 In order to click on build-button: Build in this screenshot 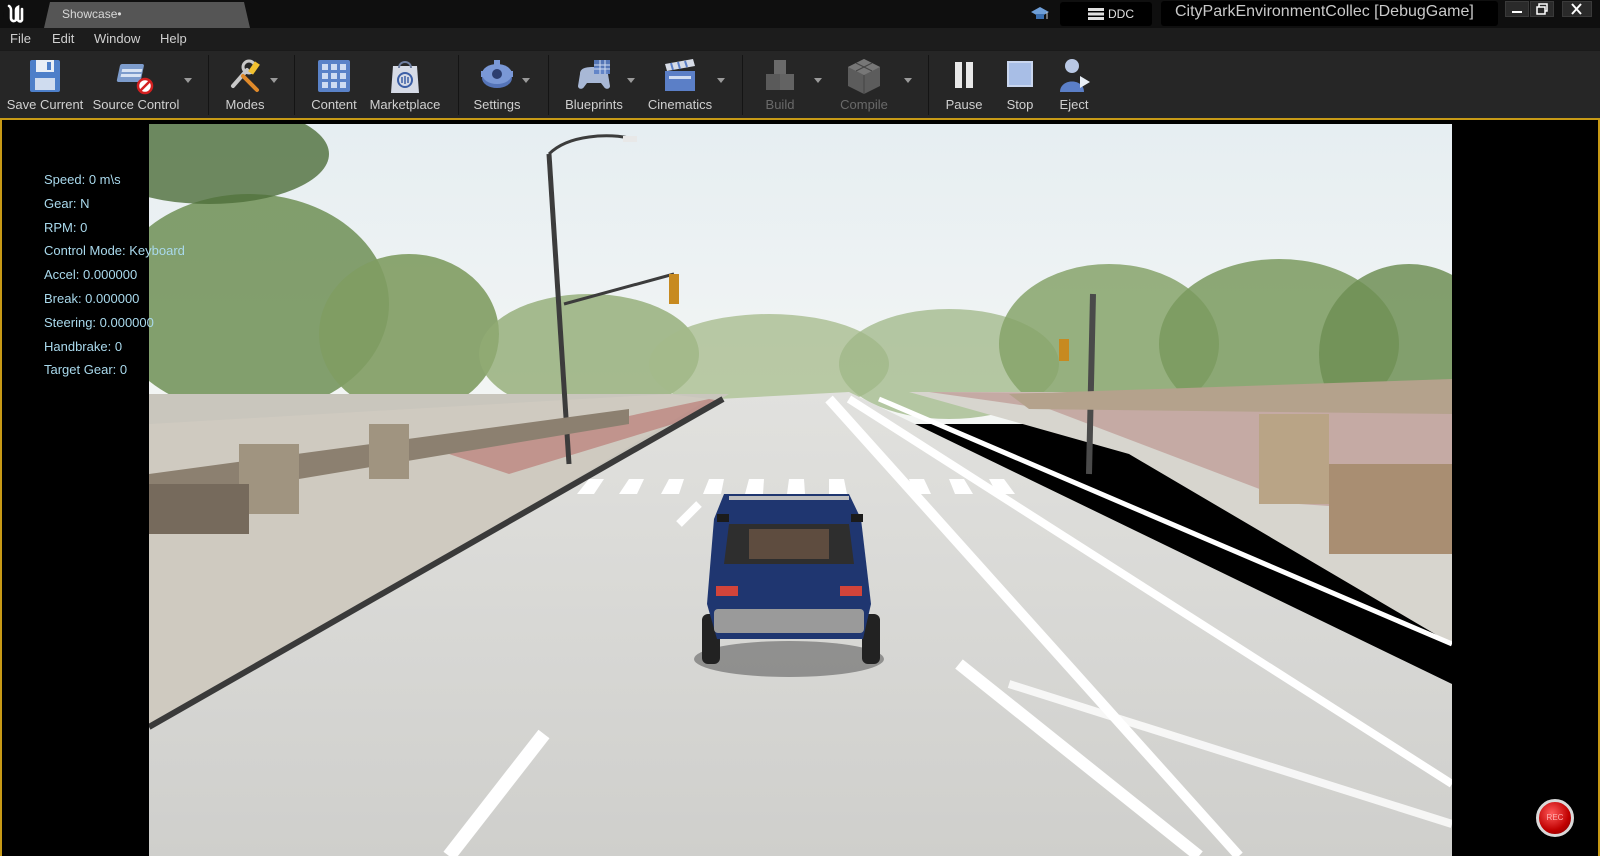, I will do `click(780, 85)`.